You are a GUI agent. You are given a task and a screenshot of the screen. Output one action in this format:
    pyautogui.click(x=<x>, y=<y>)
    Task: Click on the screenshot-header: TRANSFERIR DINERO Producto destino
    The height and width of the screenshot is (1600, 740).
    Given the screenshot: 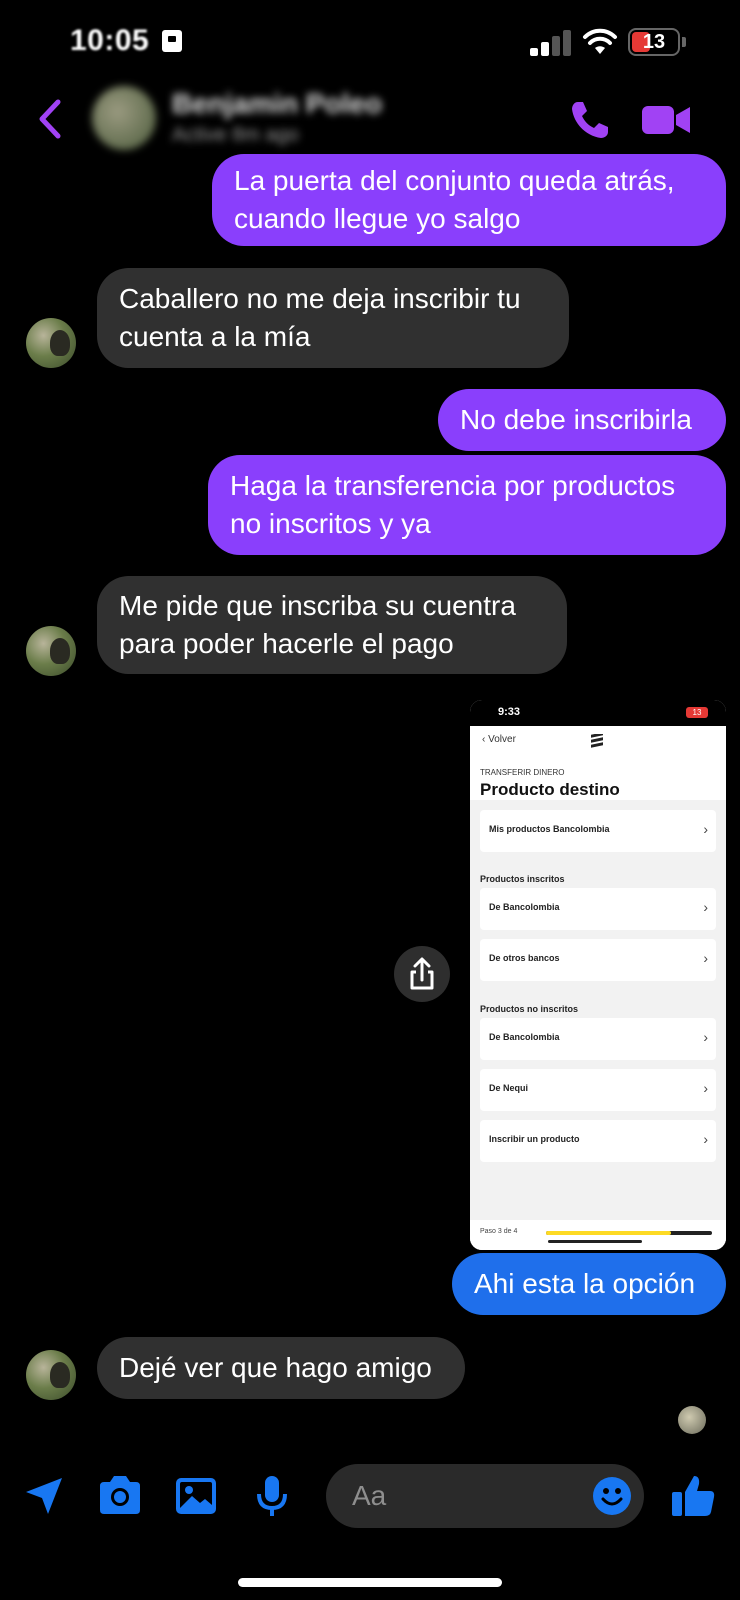 What is the action you would take?
    pyautogui.click(x=598, y=778)
    